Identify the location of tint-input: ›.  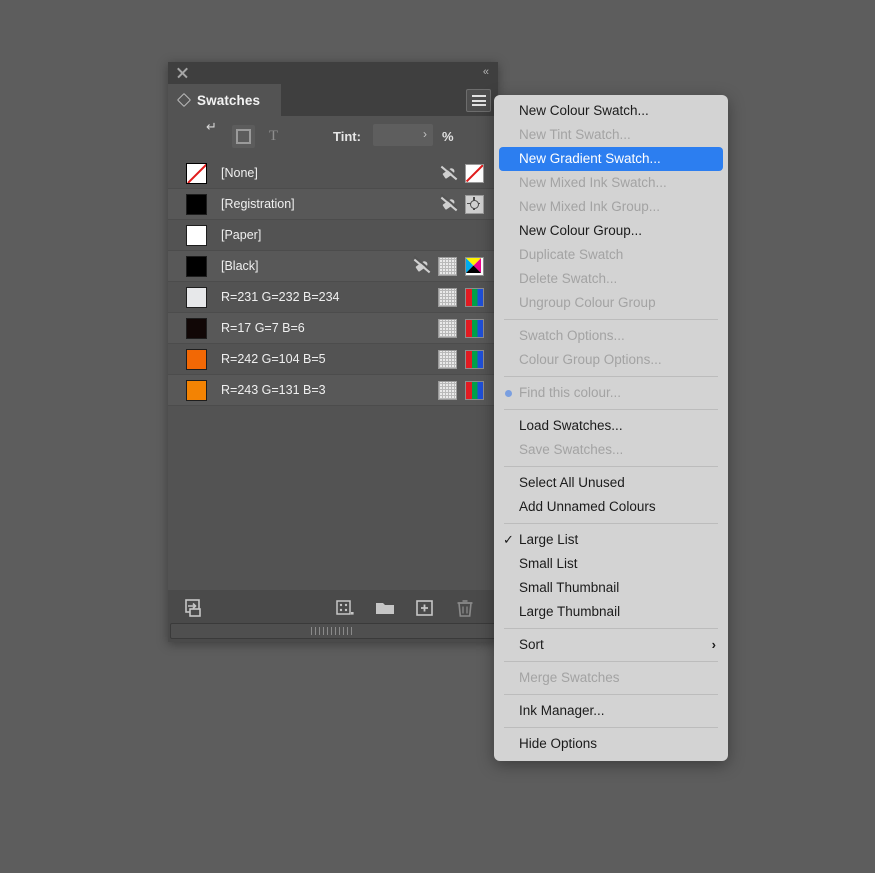
(403, 135).